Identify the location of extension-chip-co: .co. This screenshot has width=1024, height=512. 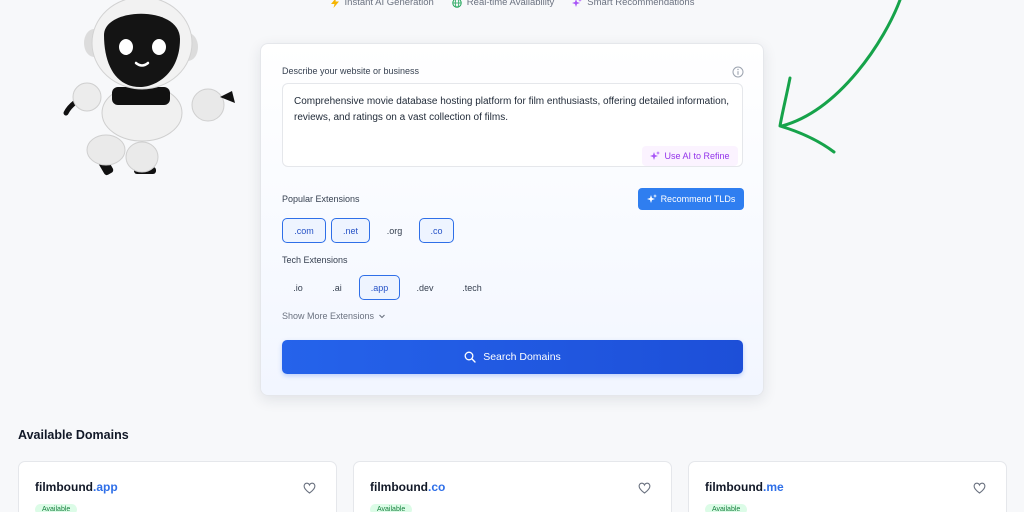
(436, 230).